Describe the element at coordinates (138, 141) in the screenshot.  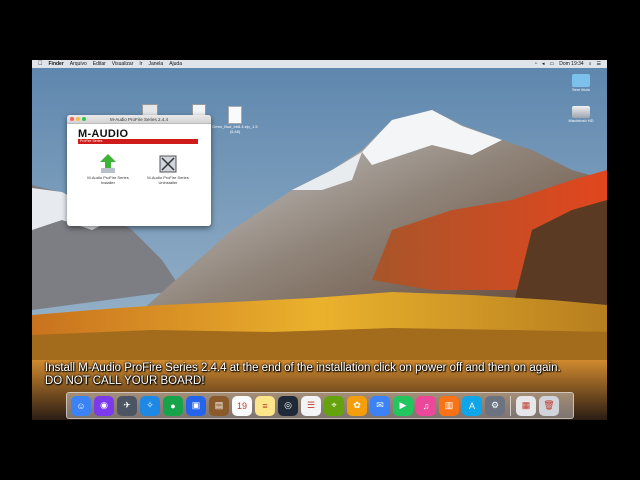
I see `profire-banner: ProFire Series` at that location.